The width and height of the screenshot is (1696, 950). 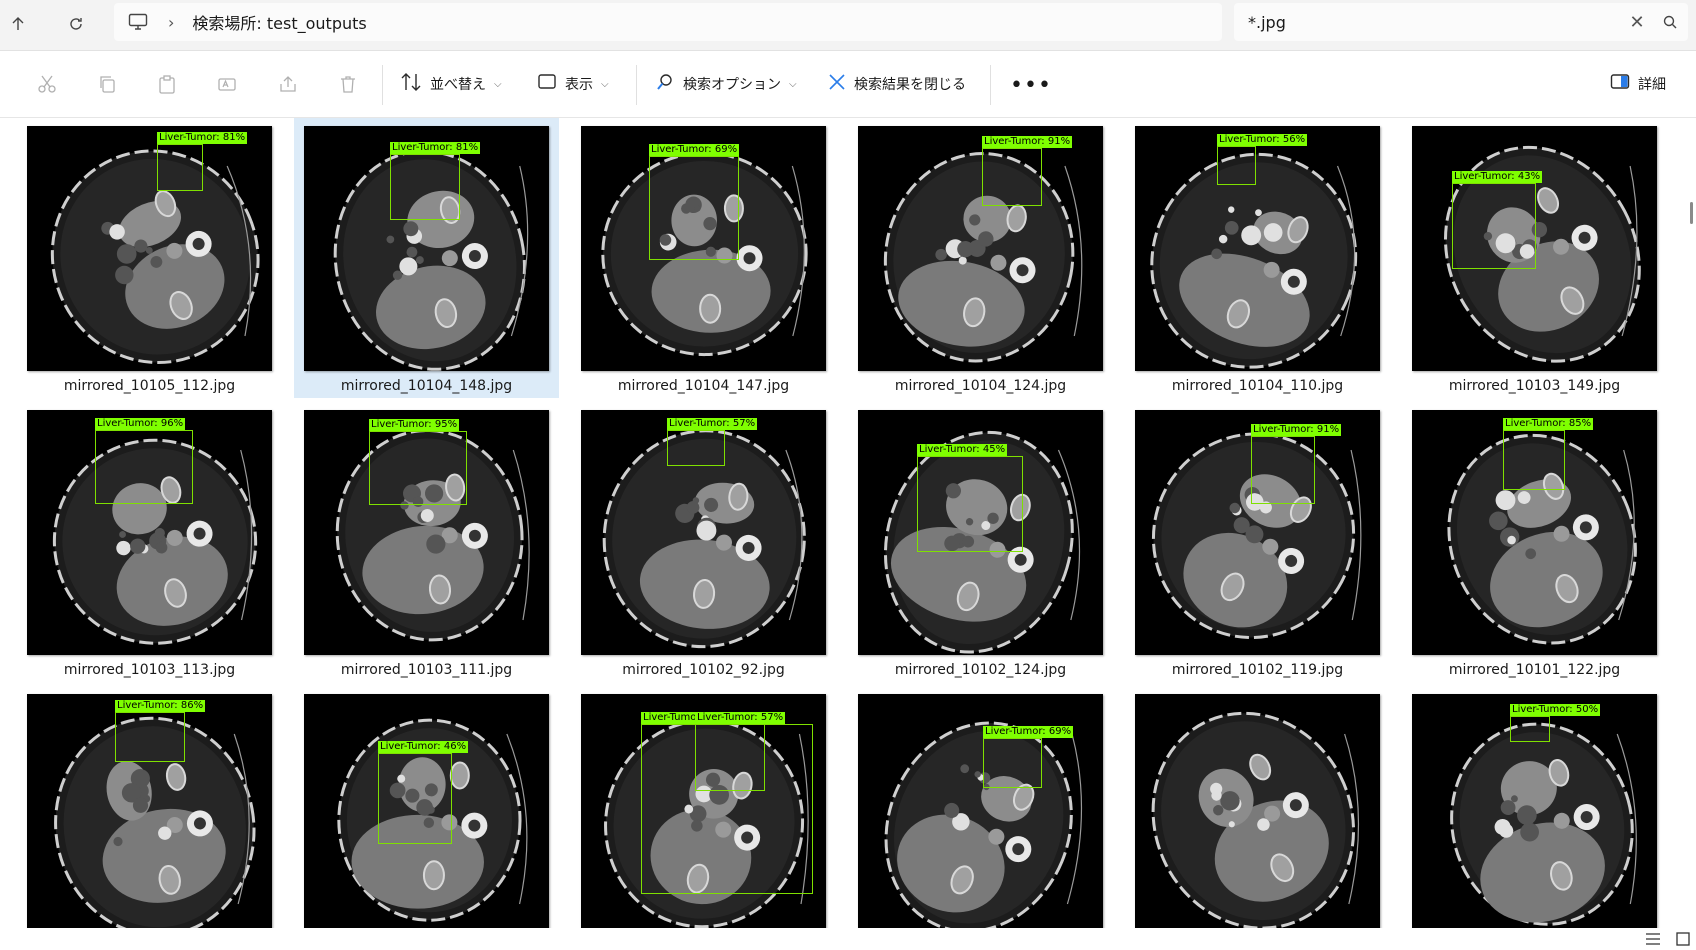 I want to click on image-thumbnail: Liver-Tumor: 45%, so click(x=980, y=532).